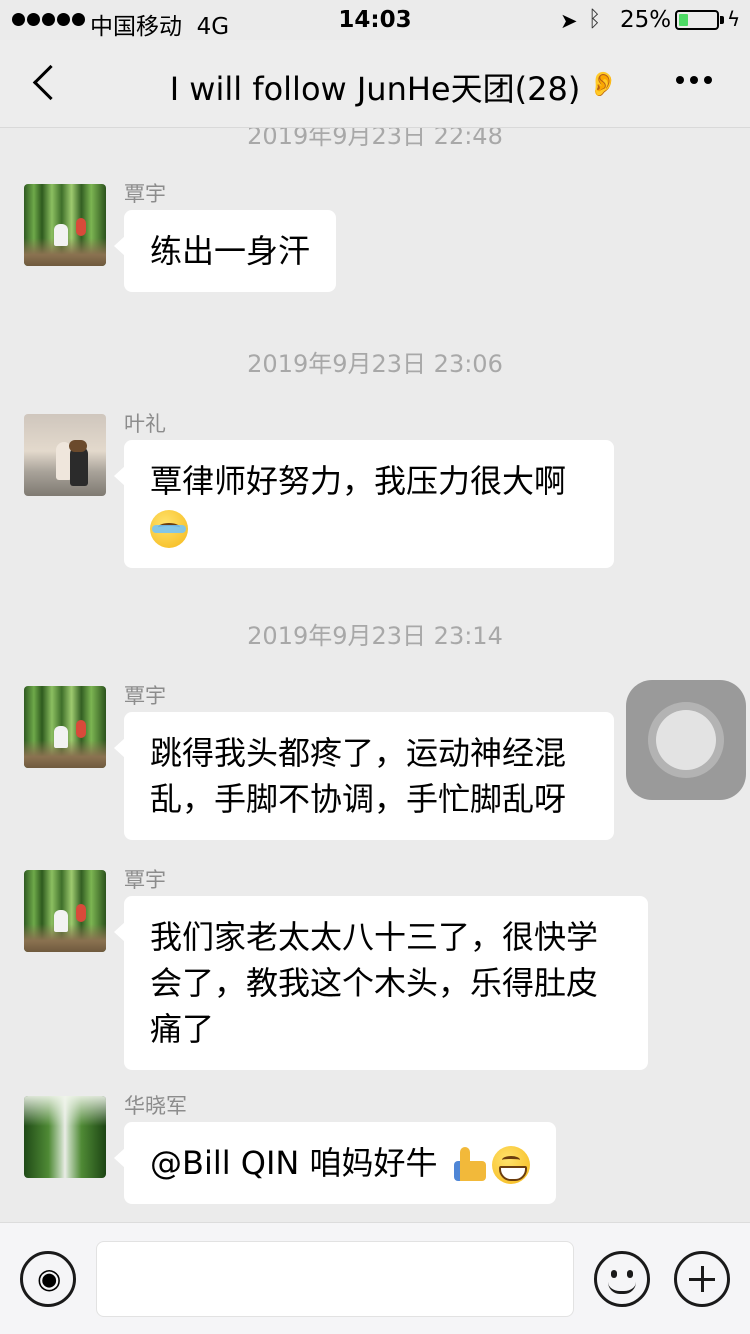 Image resolution: width=750 pixels, height=1334 pixels. What do you see at coordinates (358, 481) in the screenshot?
I see `message-text: 覃律师好努力，我压力很大啊` at bounding box center [358, 481].